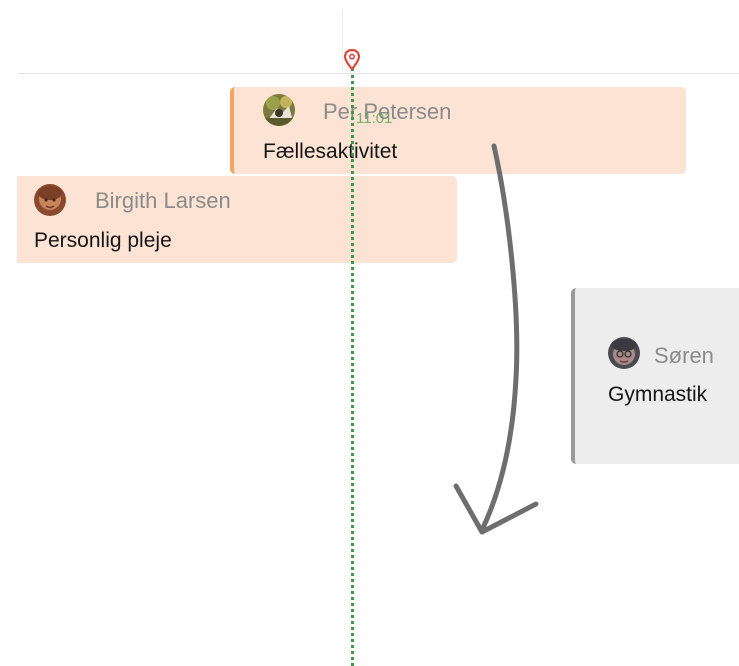 The image size is (739, 666). I want to click on event-card-gymnastik: Søren Gymnastik, so click(655, 376).